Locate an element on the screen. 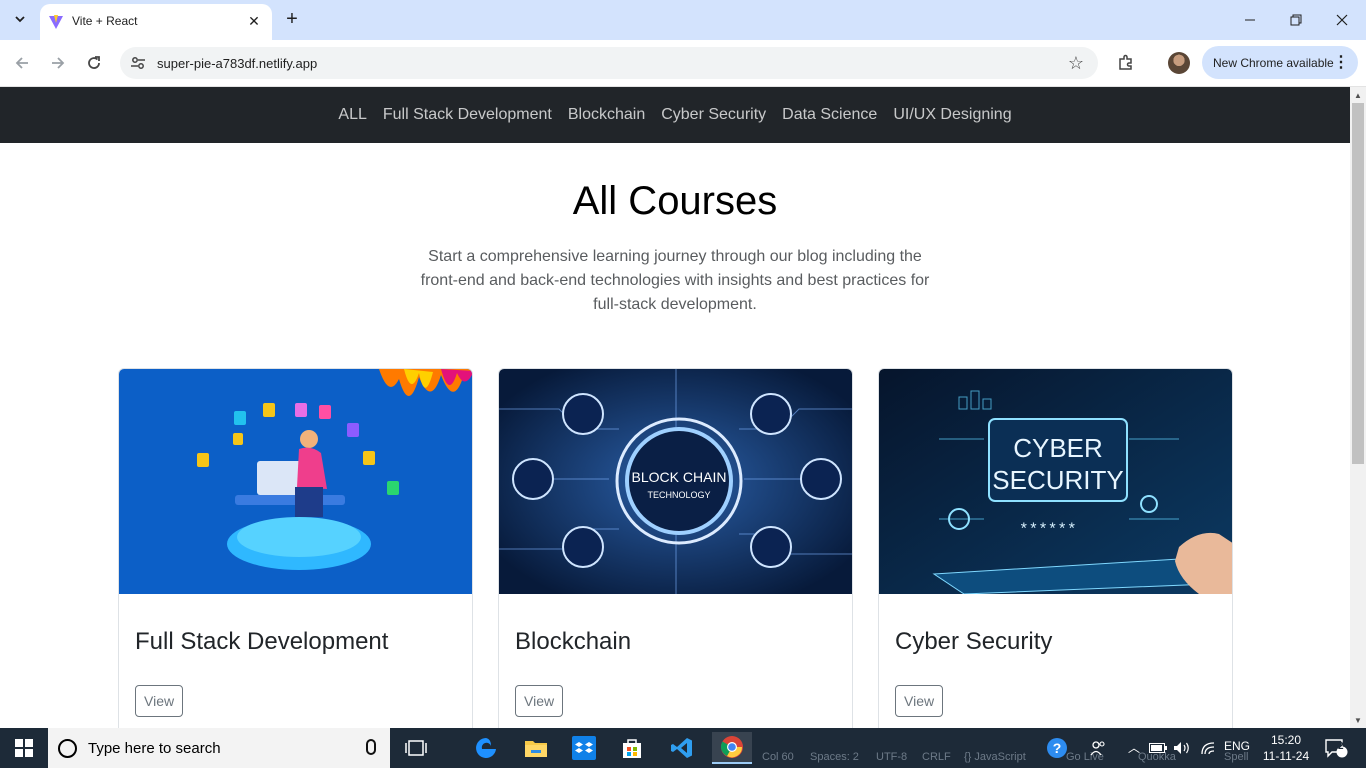 Image resolution: width=1366 pixels, height=768 pixels. arrow-left-icon is located at coordinates (21, 63).